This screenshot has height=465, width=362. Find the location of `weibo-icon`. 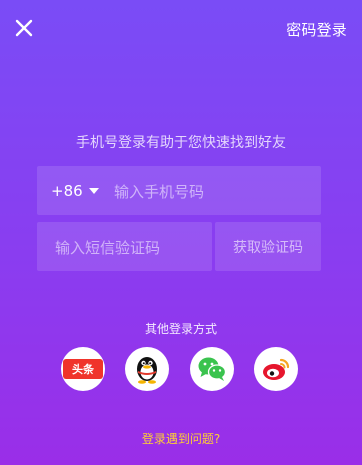

weibo-icon is located at coordinates (276, 369).